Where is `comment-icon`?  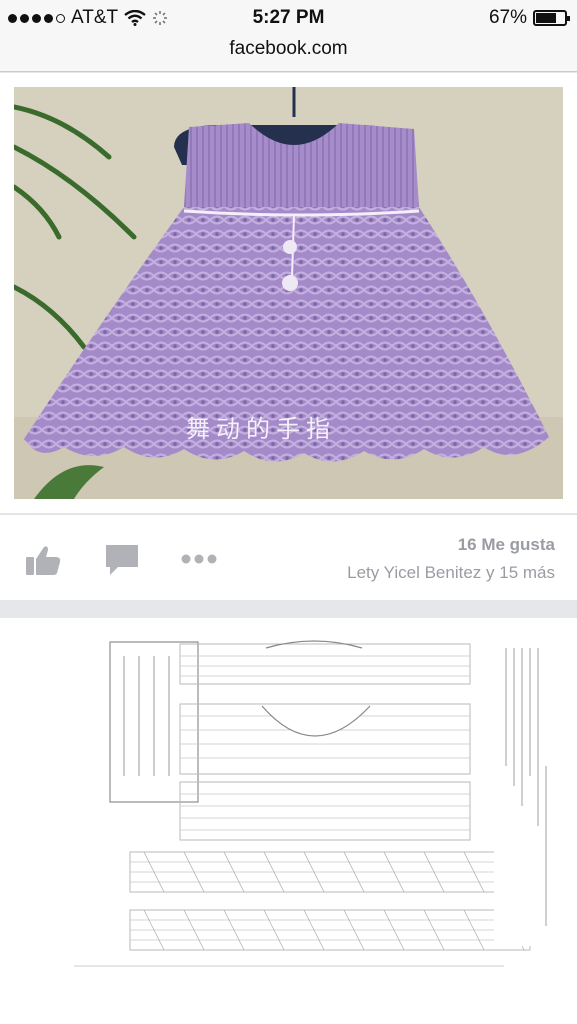
comment-icon is located at coordinates (122, 560).